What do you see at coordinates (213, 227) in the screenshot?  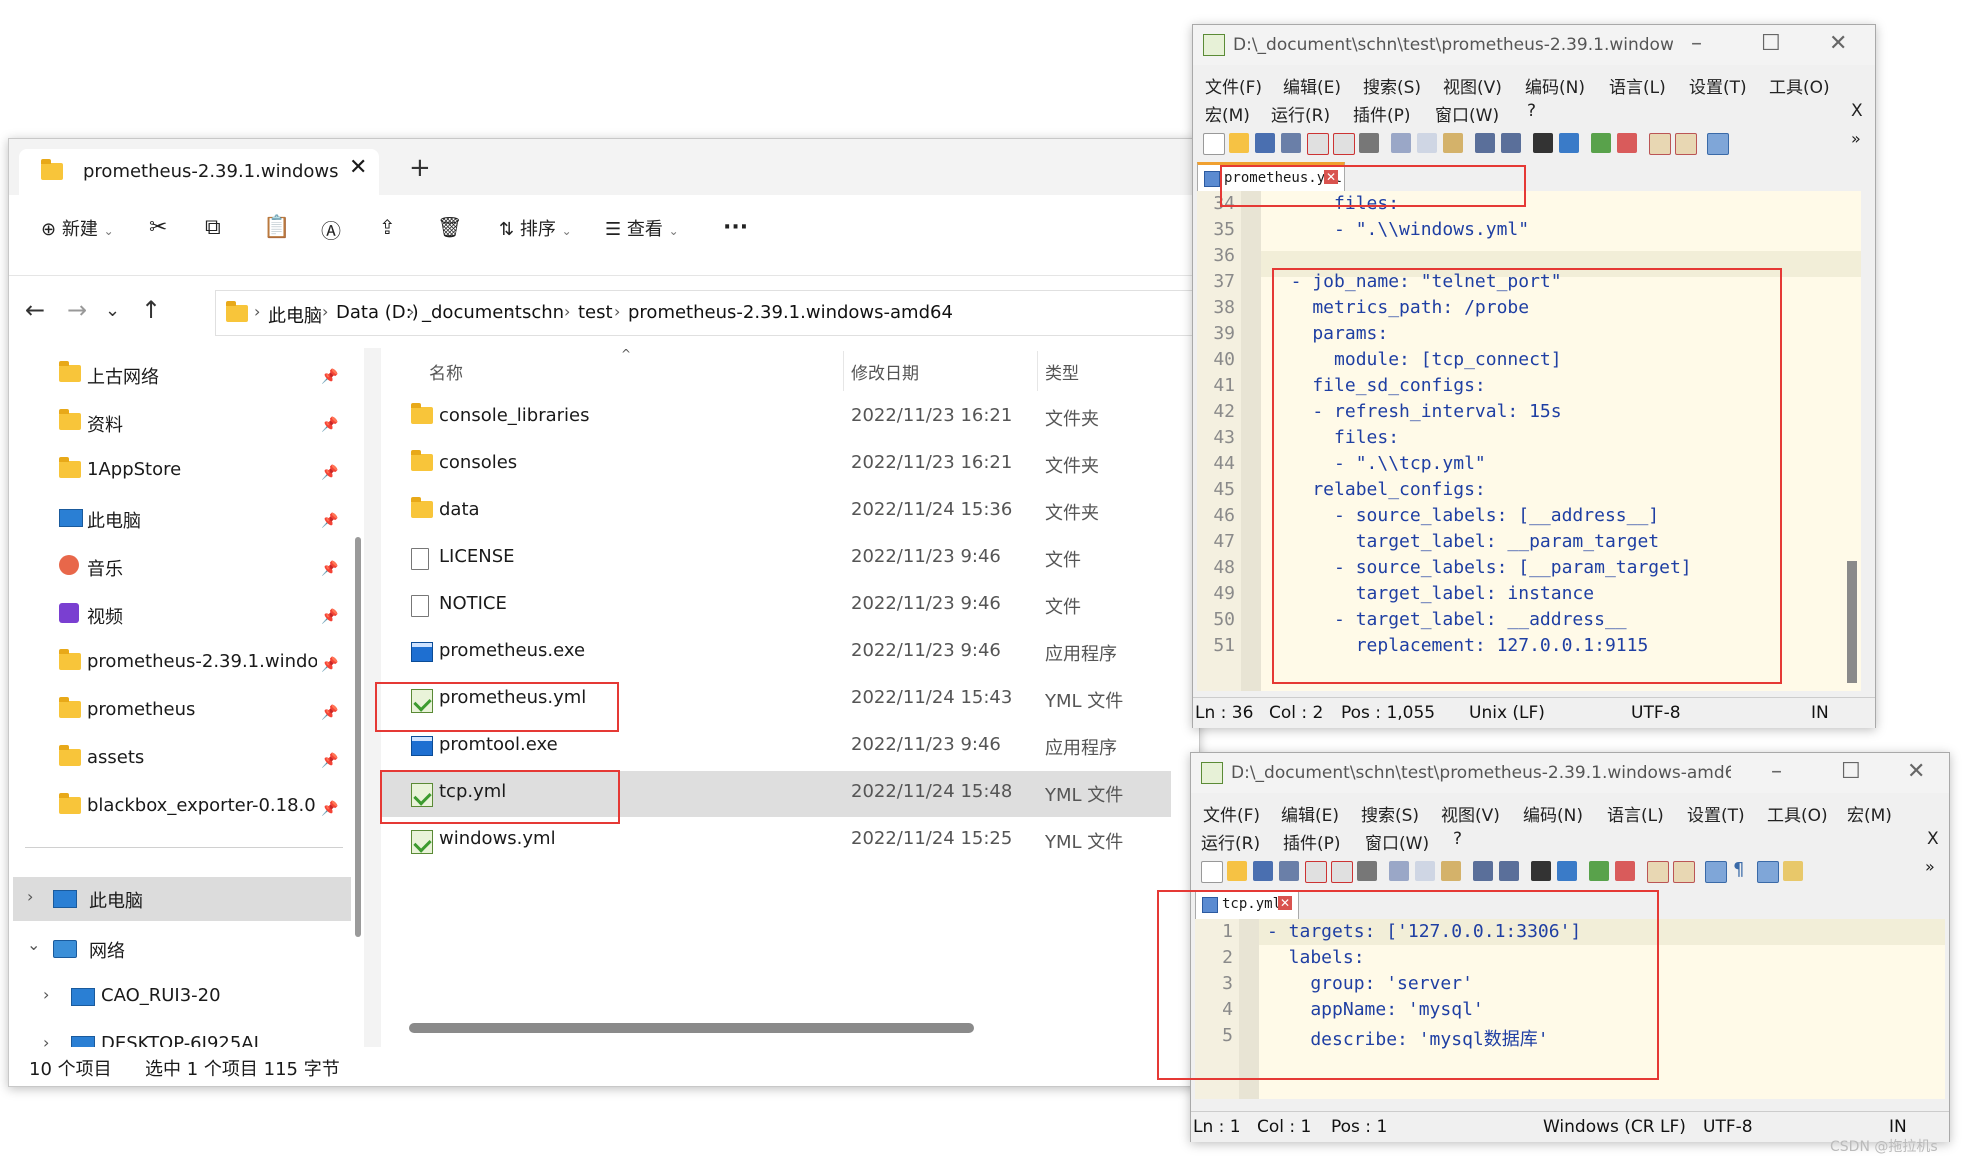 I see `copy-icon: ⧉` at bounding box center [213, 227].